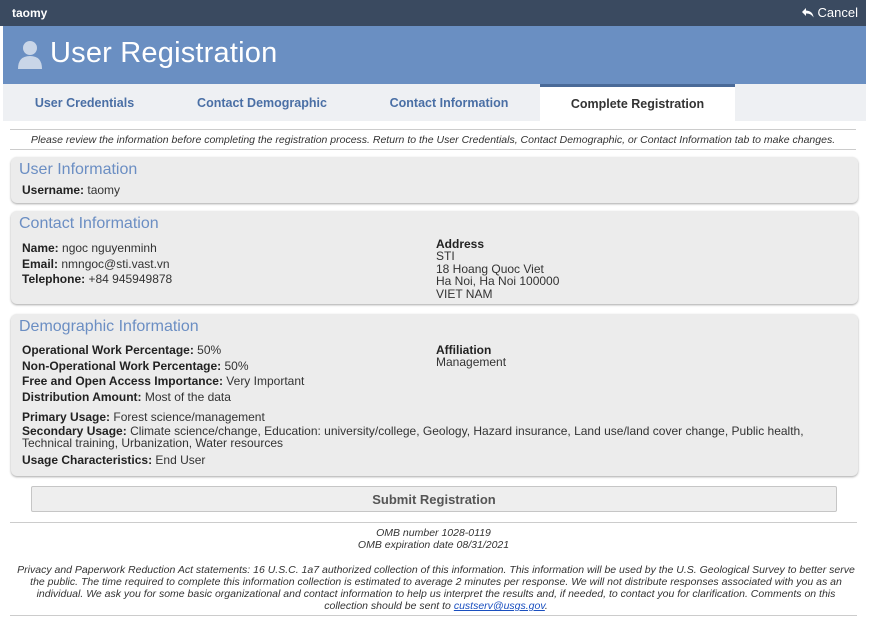  I want to click on footer-divider, so click(433, 522).